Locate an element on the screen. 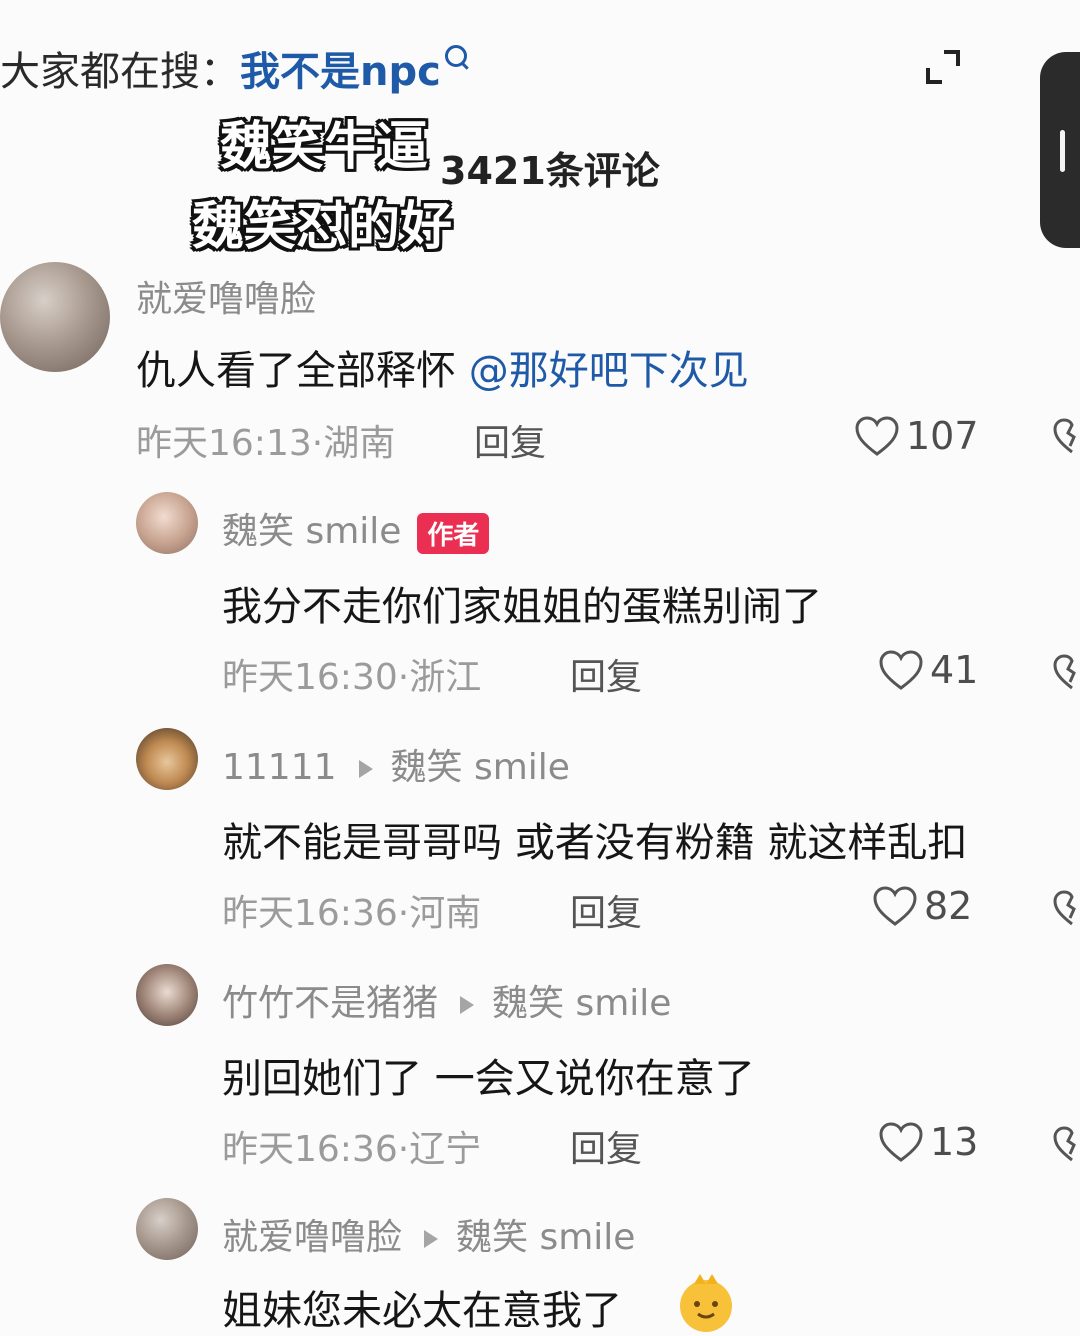 The image size is (1080, 1336). side-panel-handle is located at coordinates (1060, 150).